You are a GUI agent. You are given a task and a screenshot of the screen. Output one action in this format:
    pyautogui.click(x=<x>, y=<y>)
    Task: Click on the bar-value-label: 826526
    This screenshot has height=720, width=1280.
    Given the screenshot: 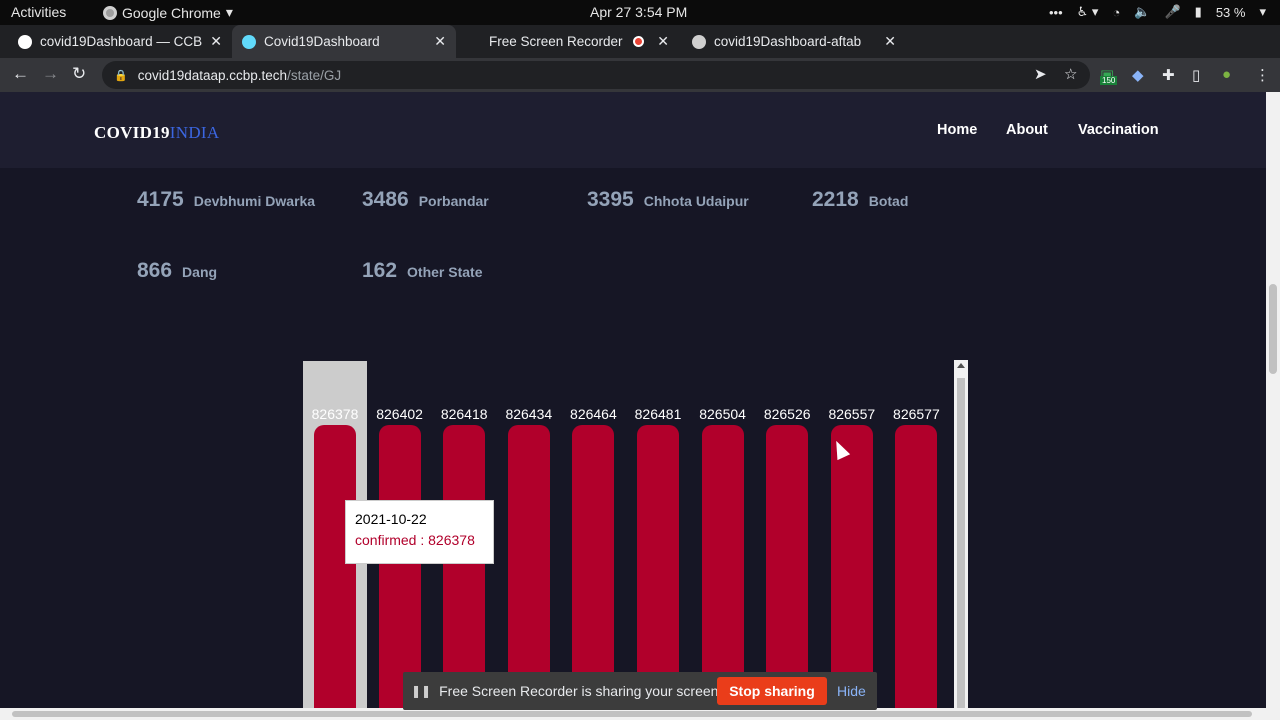 What is the action you would take?
    pyautogui.click(x=787, y=414)
    